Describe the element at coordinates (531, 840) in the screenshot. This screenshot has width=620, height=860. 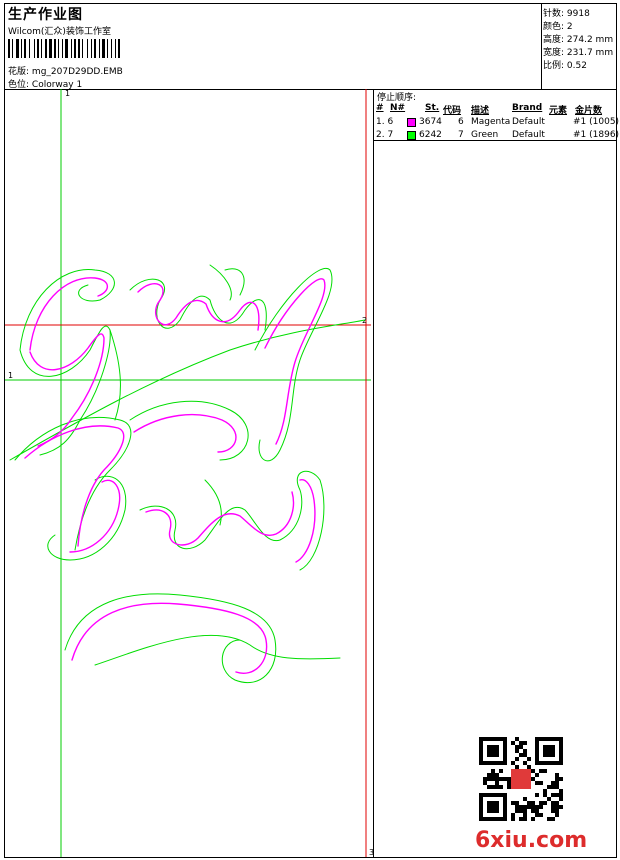
I see `watermark: 6xiu.com` at that location.